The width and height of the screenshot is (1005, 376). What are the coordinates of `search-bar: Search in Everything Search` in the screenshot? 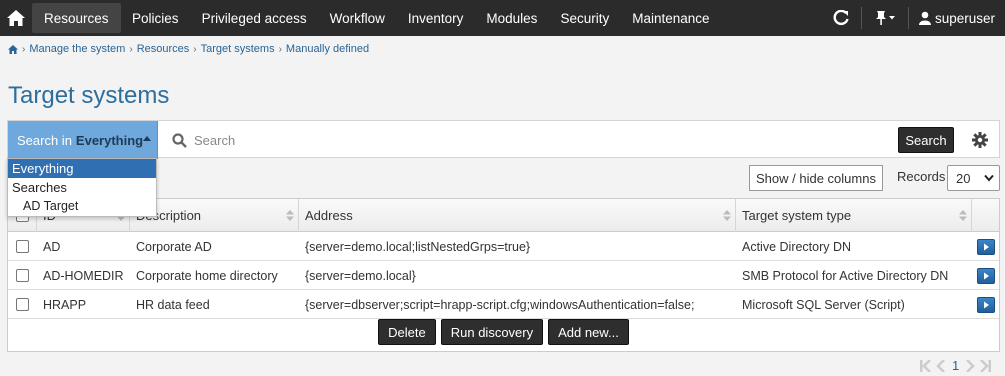 It's located at (503, 139).